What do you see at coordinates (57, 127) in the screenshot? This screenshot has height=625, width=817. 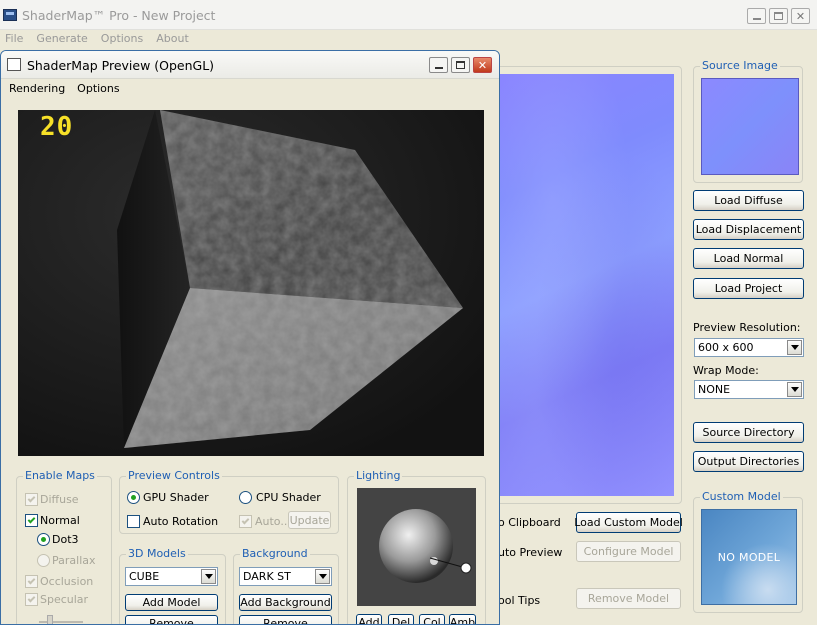 I see `fps-counter: 20` at bounding box center [57, 127].